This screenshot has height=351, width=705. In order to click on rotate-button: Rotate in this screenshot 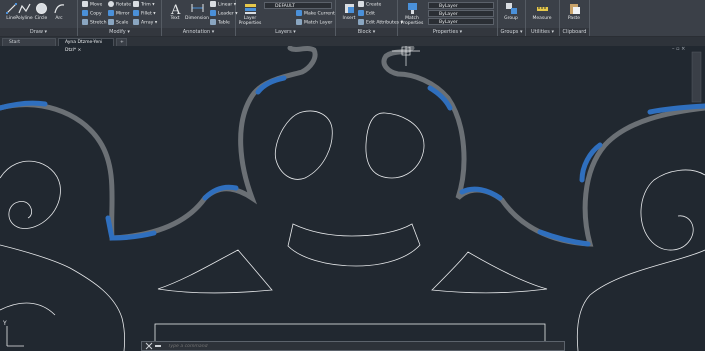, I will do `click(119, 5)`.